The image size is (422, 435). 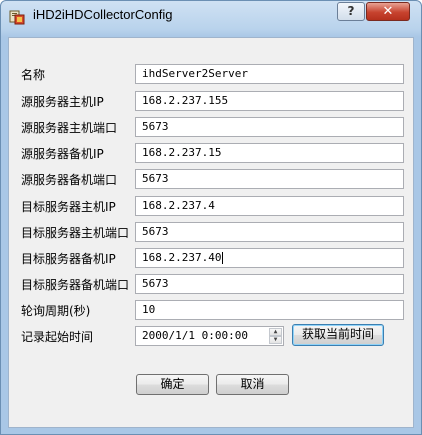 What do you see at coordinates (269, 127) in the screenshot?
I see `src-primary-port-field: 5673` at bounding box center [269, 127].